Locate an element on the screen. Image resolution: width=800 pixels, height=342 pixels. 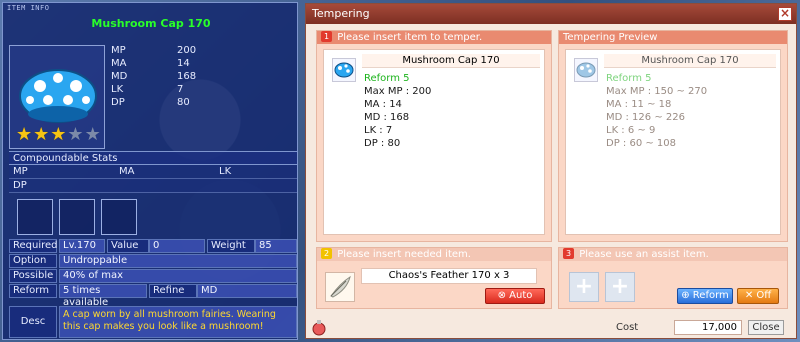
option-label: Option is located at coordinates (33, 261).